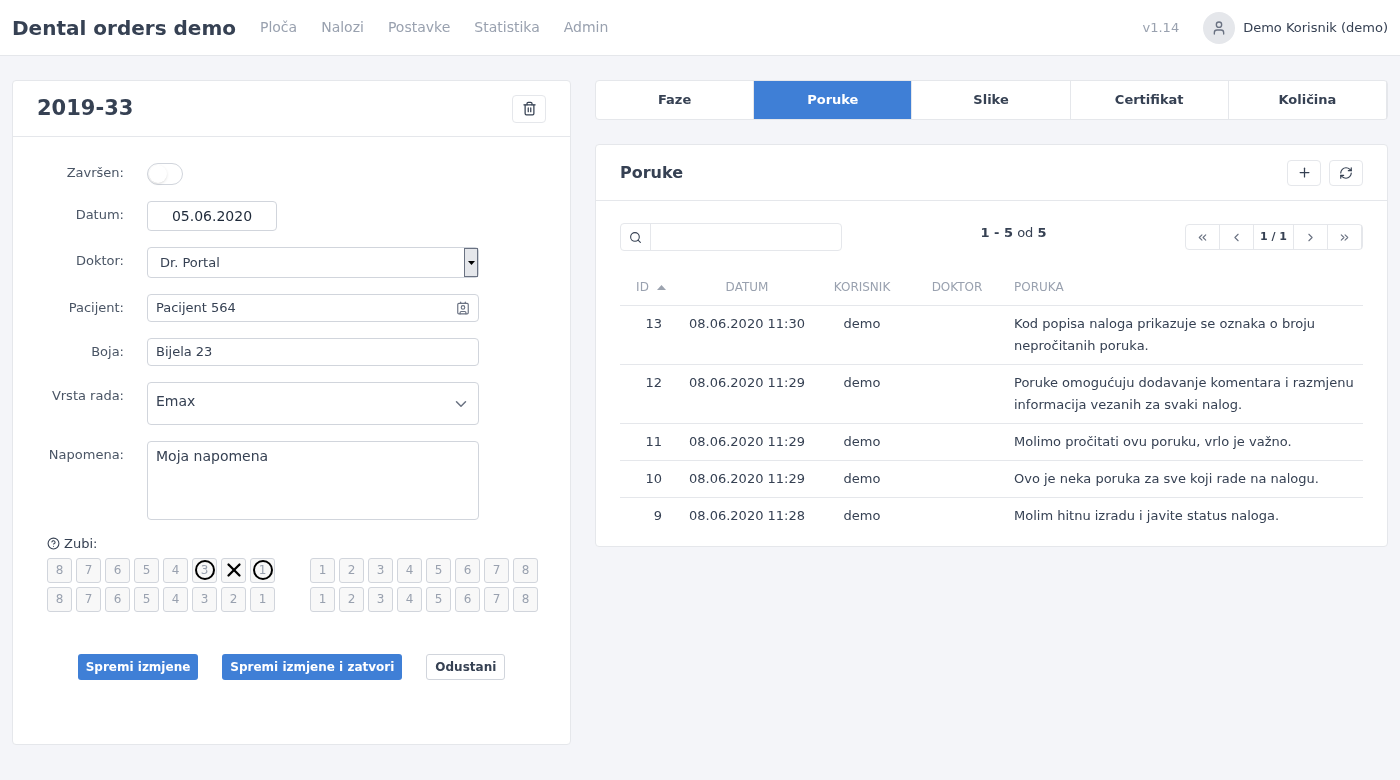 Image resolution: width=1400 pixels, height=780 pixels. What do you see at coordinates (107, 352) in the screenshot?
I see `field-label: Boja:` at bounding box center [107, 352].